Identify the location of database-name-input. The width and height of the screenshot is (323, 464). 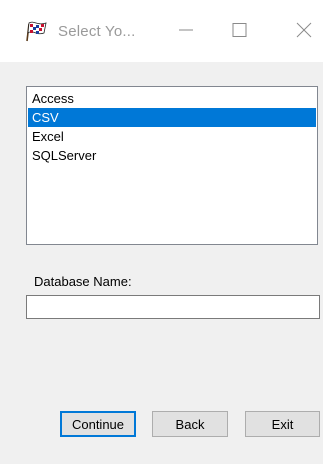
(173, 307).